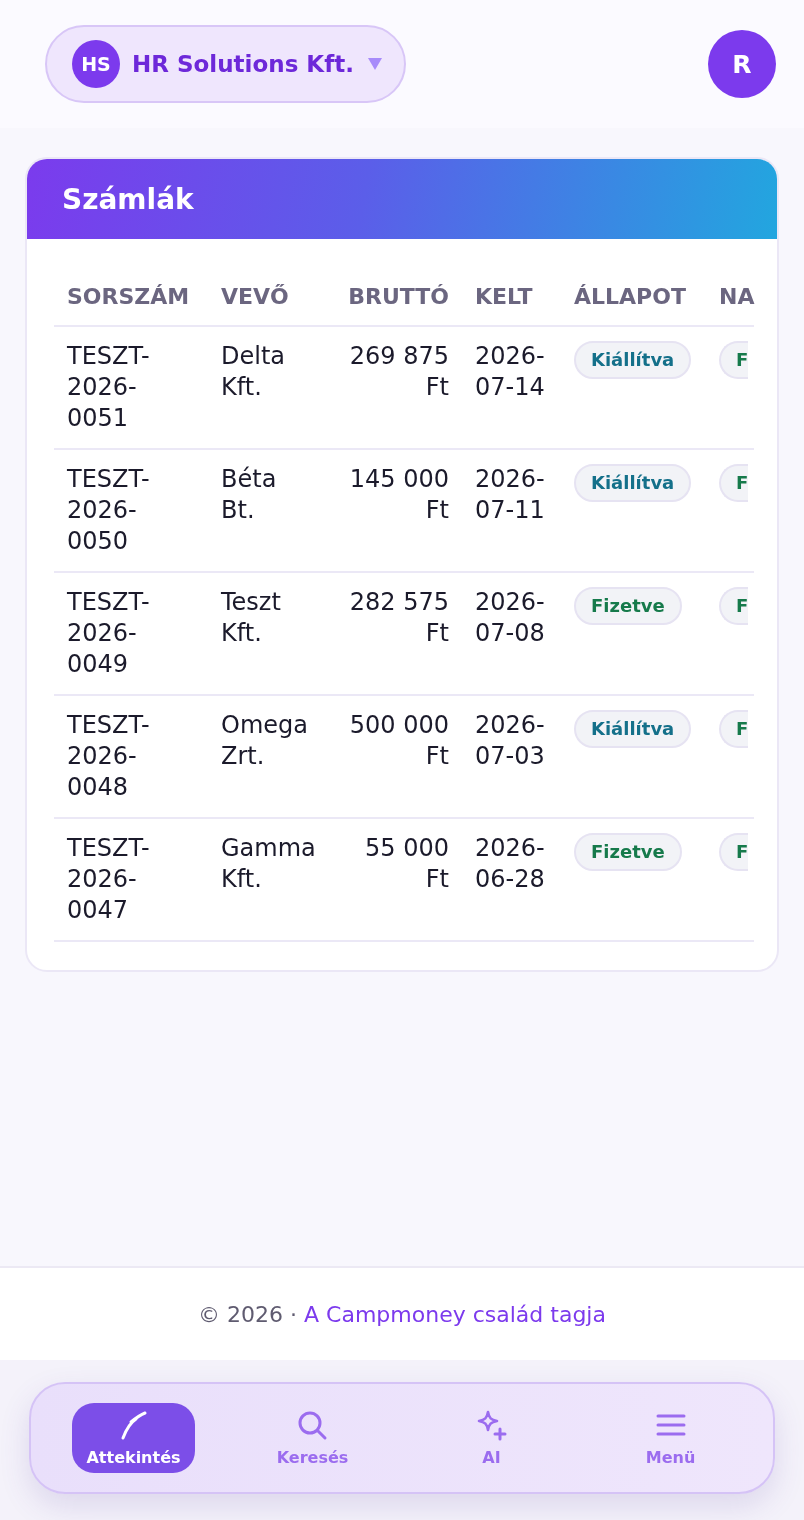 Image resolution: width=804 pixels, height=1520 pixels. I want to click on customer-cell-text: Béta Bt., so click(249, 495).